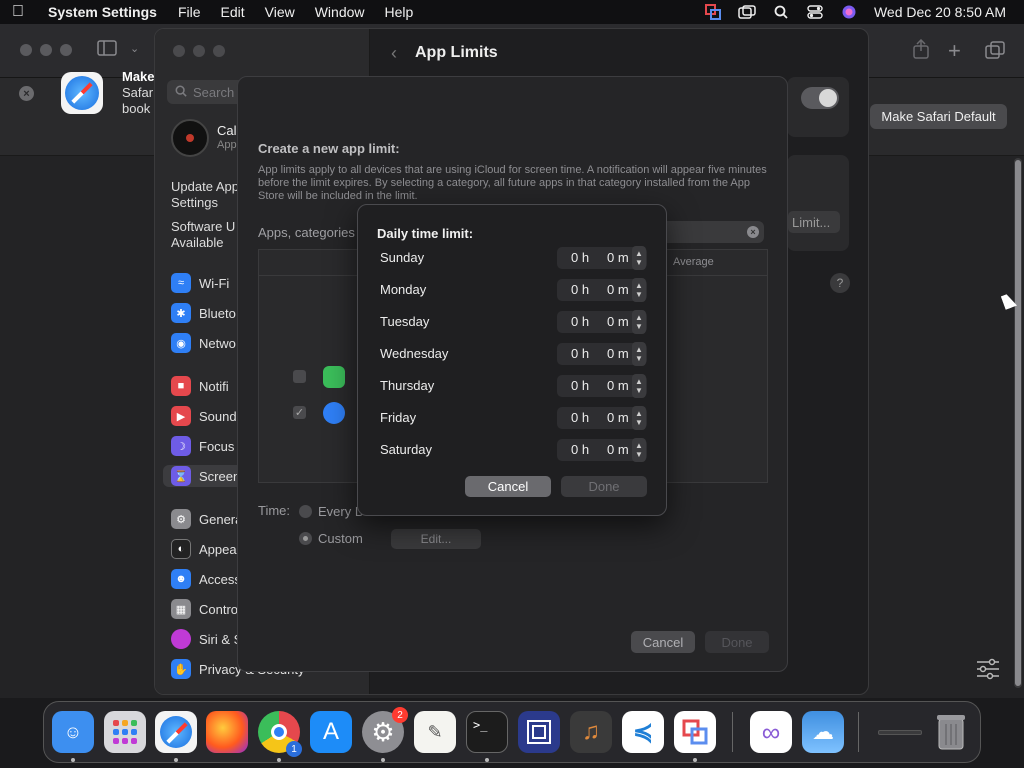 The image size is (1024, 768). What do you see at coordinates (399, 12) in the screenshot?
I see `menu-help: Help` at bounding box center [399, 12].